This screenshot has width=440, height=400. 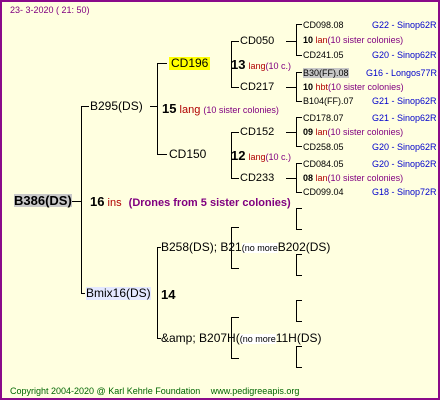 I want to click on leaf-generation: 09, so click(x=308, y=132).